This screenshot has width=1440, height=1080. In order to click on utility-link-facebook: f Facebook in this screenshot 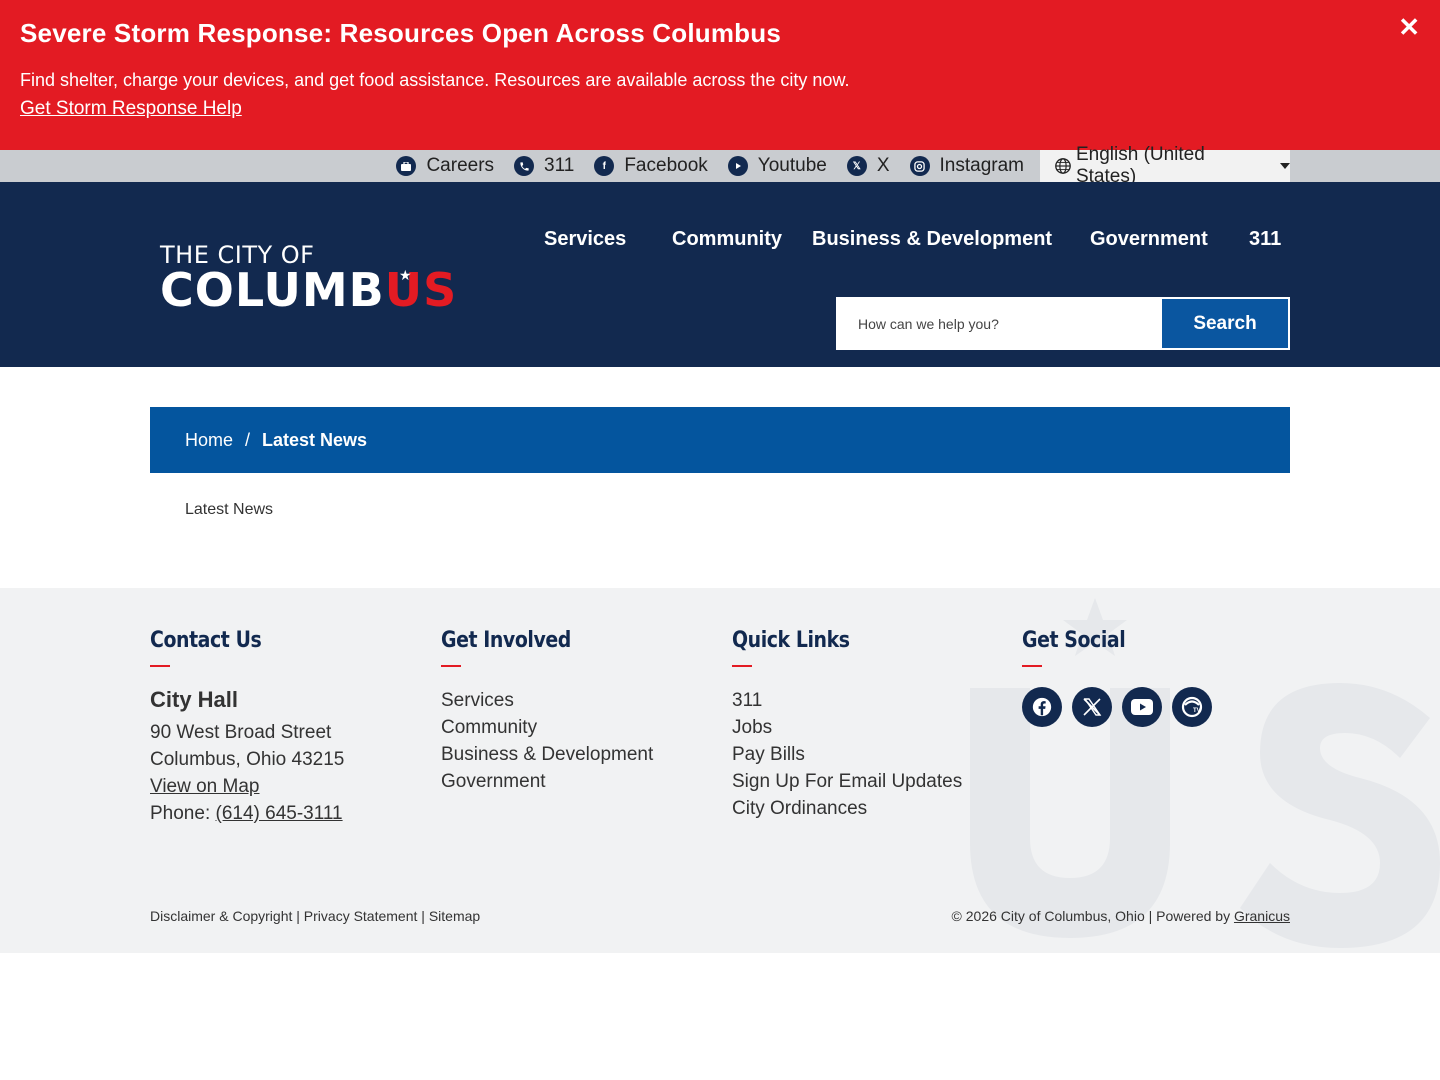, I will do `click(651, 166)`.